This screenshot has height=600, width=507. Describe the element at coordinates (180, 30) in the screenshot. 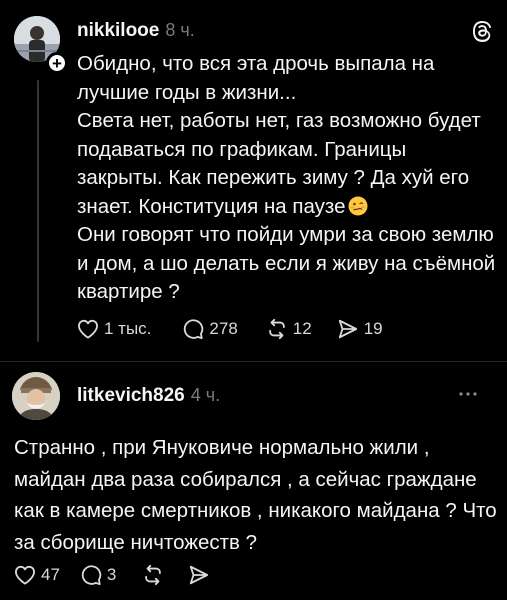

I see `timestamp: 8 ч.` at that location.